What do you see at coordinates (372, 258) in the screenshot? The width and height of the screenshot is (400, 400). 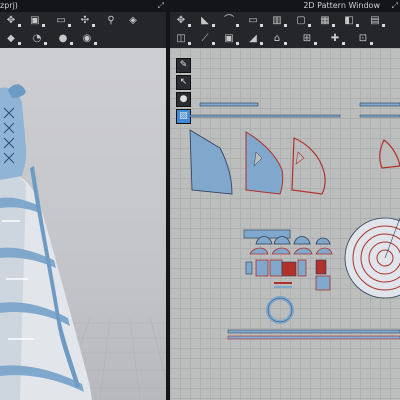 I see `circular-skirt-piece` at bounding box center [372, 258].